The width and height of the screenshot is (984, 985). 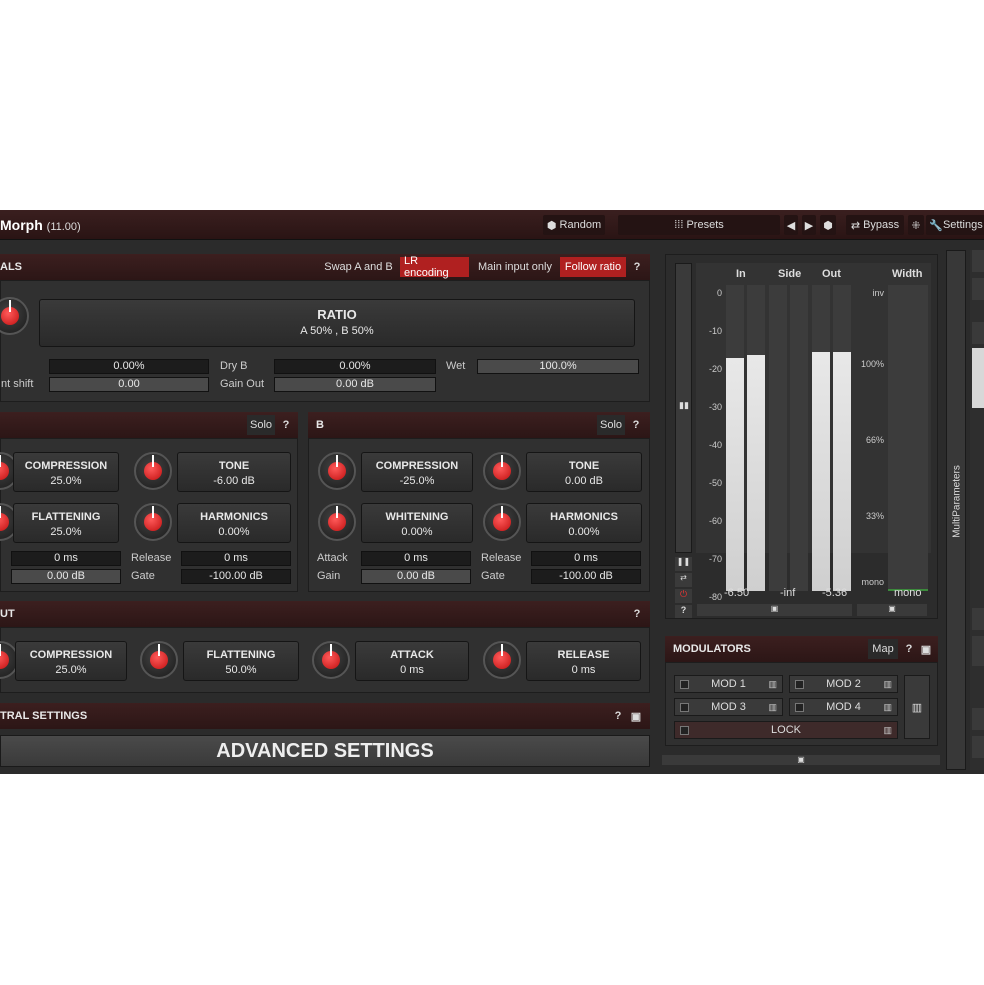 I want to click on param-field-1: 0.00%, so click(x=129, y=366).